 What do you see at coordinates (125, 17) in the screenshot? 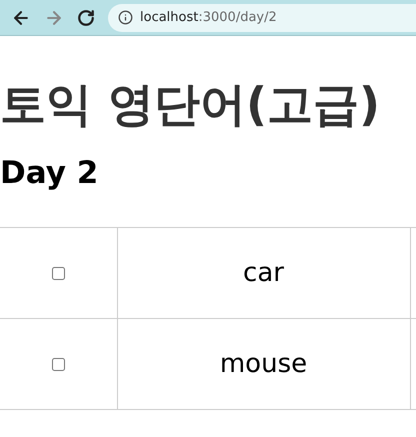
I see `info-icon` at bounding box center [125, 17].